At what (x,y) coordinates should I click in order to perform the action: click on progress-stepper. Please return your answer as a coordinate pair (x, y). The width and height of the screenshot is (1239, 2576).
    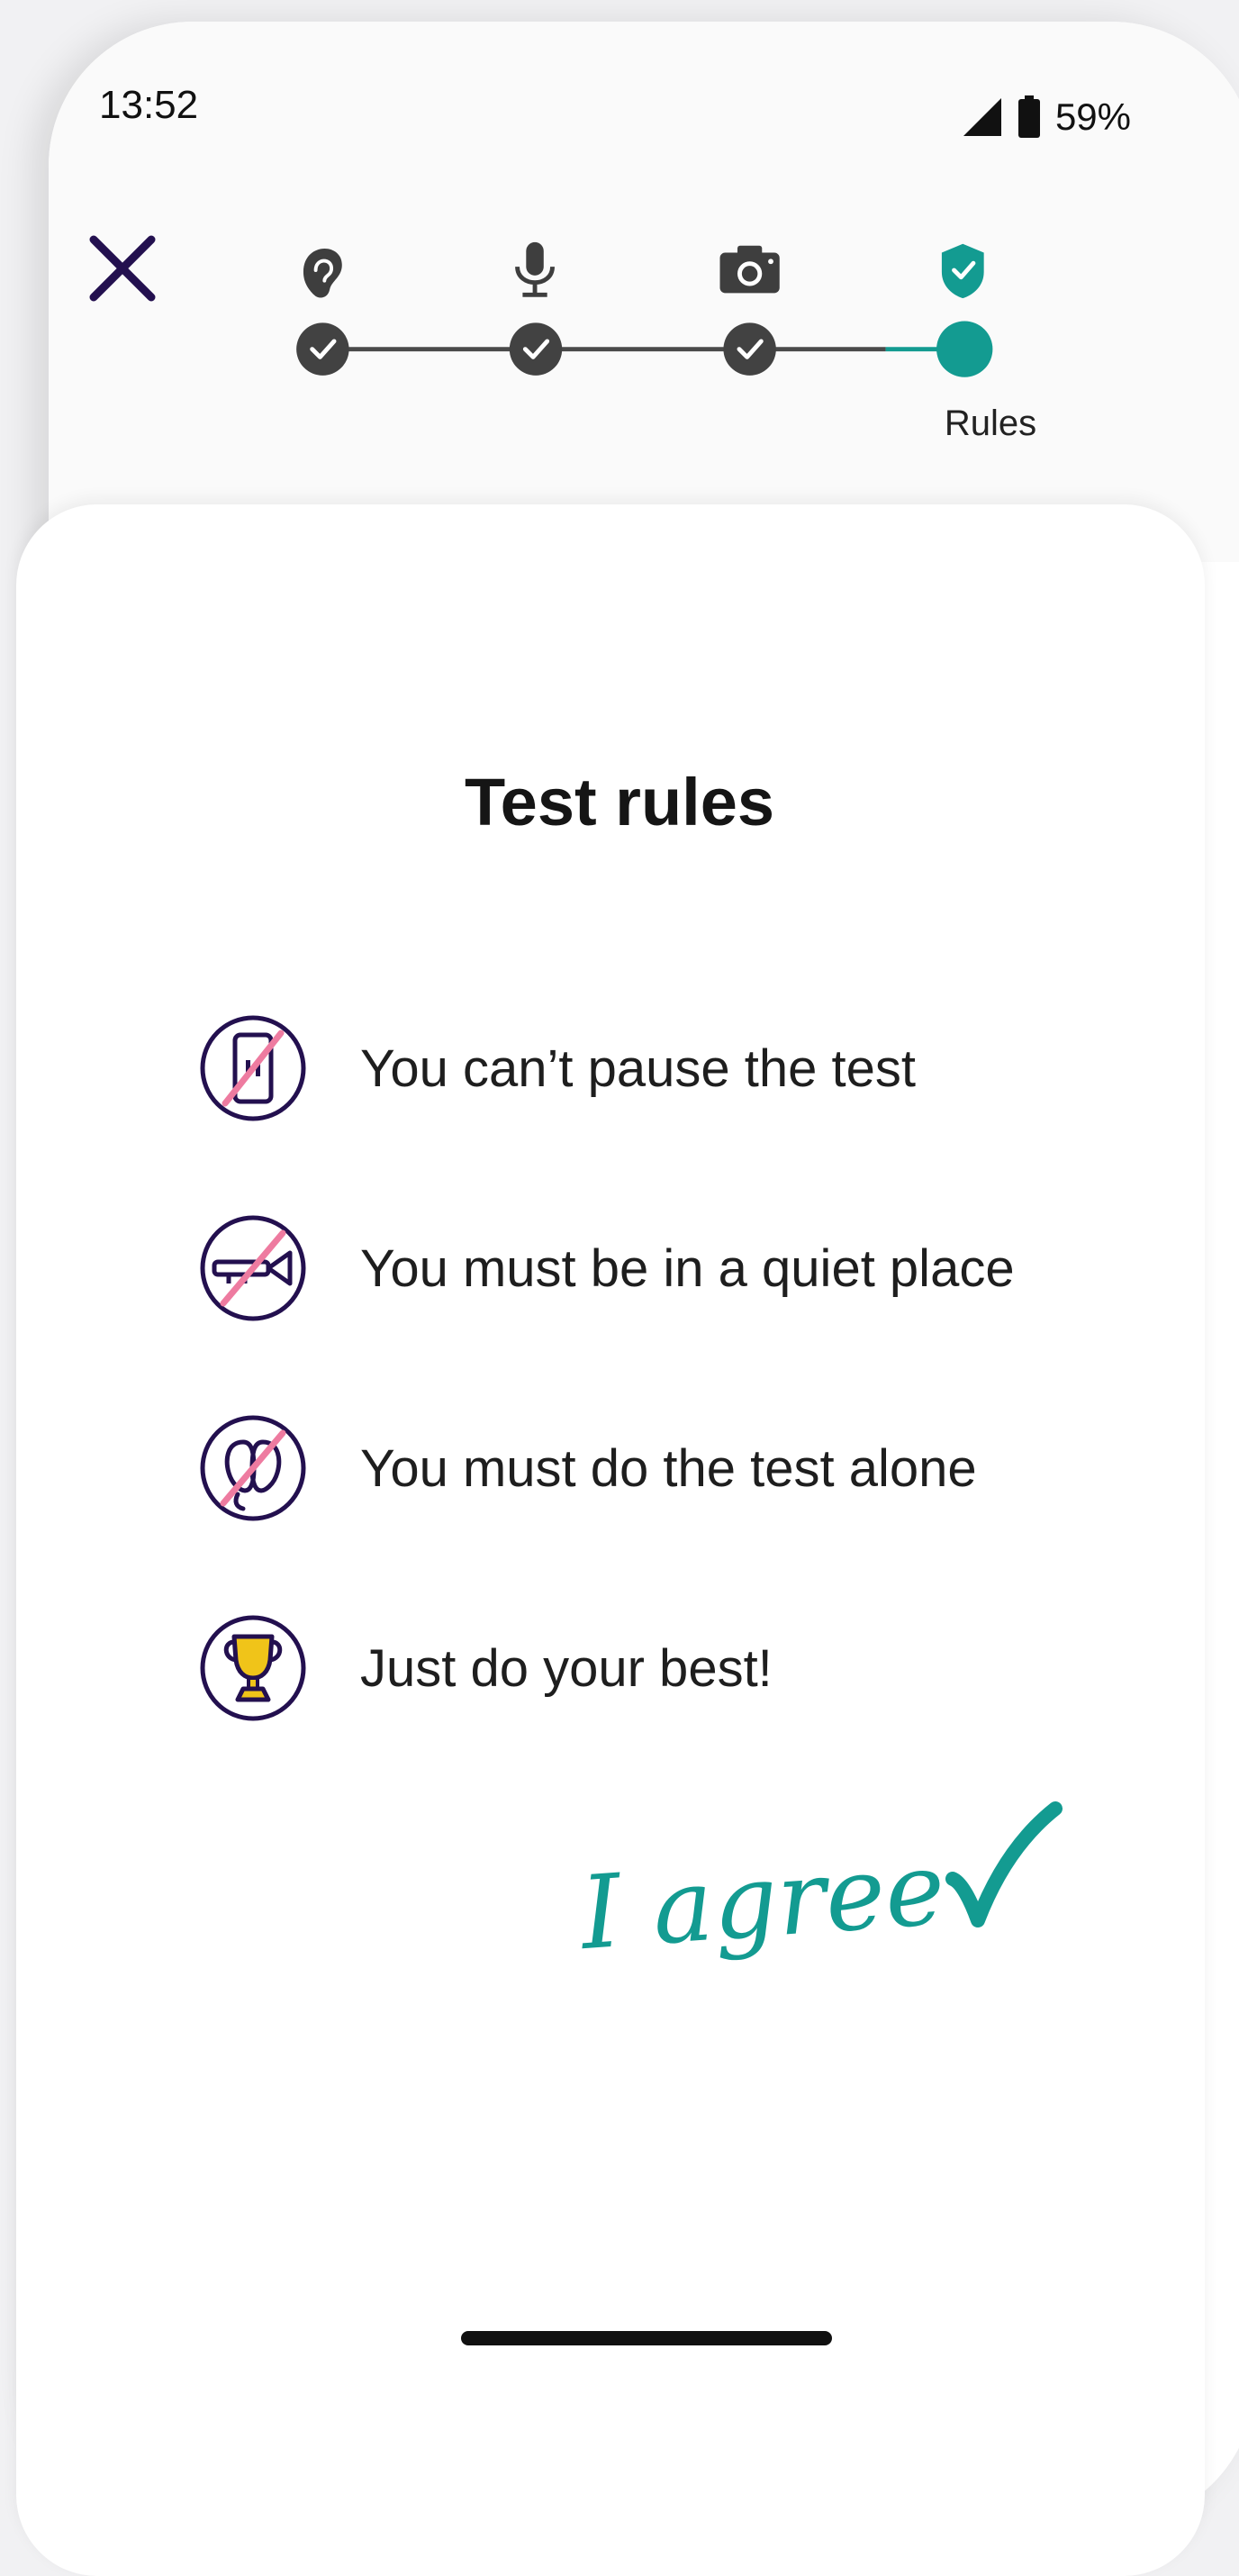
    Looking at the image, I should click on (644, 309).